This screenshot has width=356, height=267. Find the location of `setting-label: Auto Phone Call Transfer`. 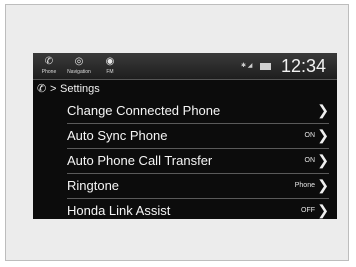

setting-label: Auto Phone Call Transfer is located at coordinates (140, 160).